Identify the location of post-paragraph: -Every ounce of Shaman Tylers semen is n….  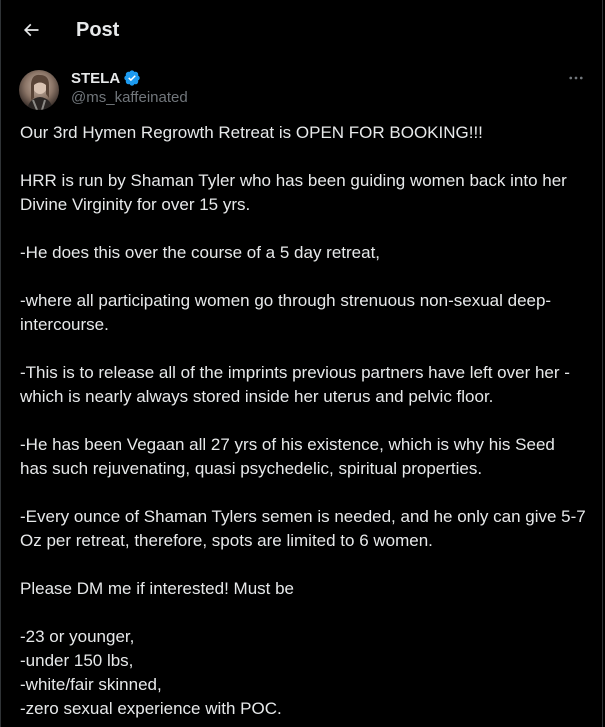
(305, 528).